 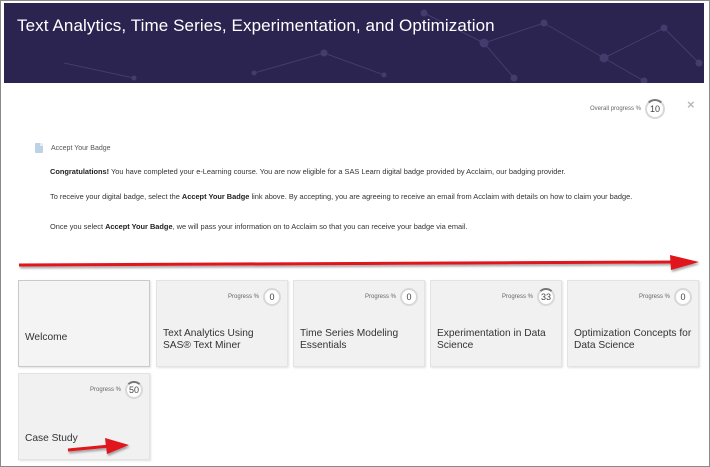 What do you see at coordinates (358, 262) in the screenshot?
I see `annotation-arrow-long` at bounding box center [358, 262].